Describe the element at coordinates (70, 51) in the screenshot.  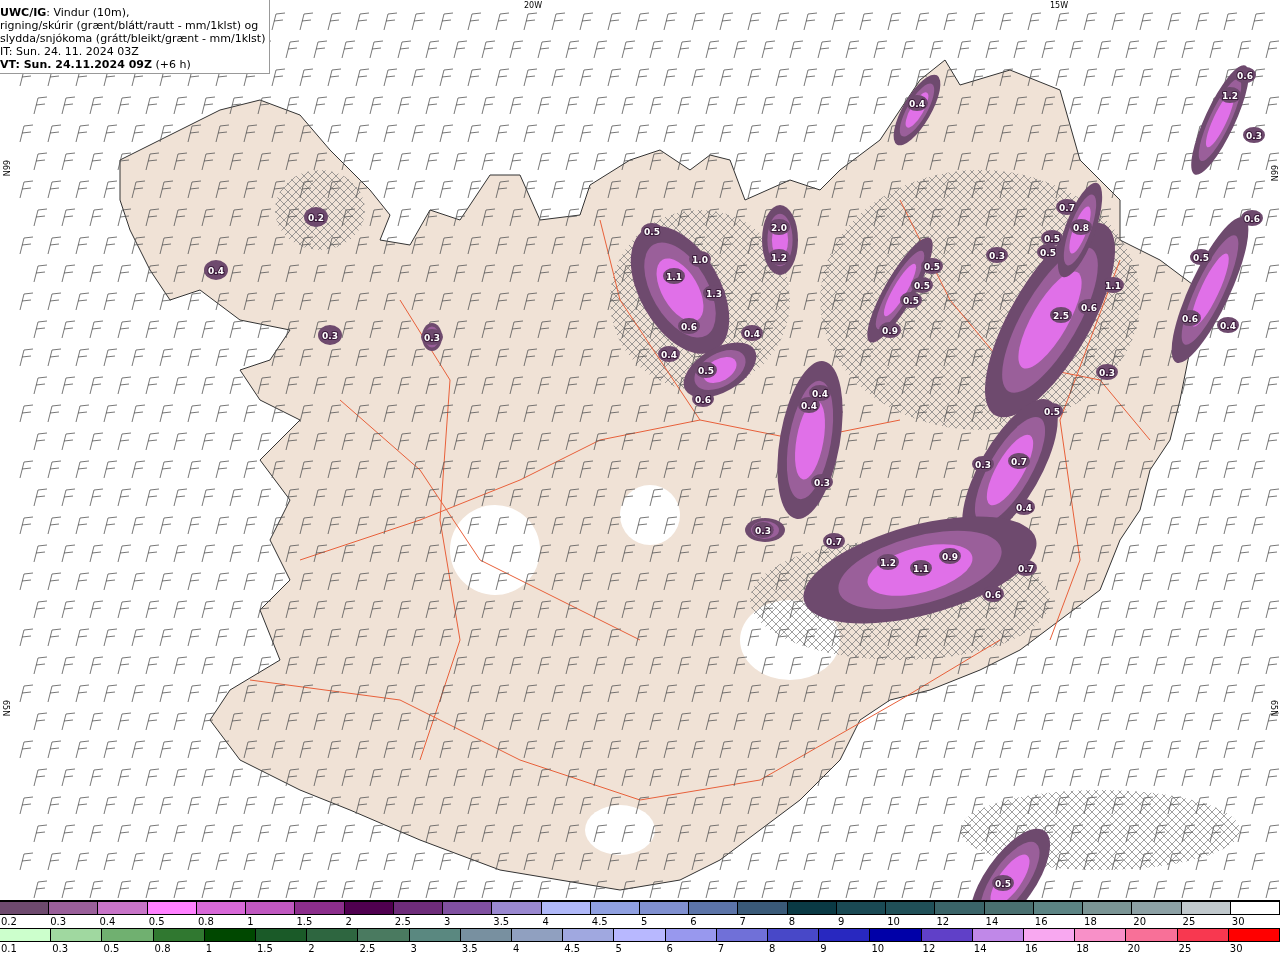
I see `map-info-text: IT: Sun. 24. 11. 2024 03Z` at that location.